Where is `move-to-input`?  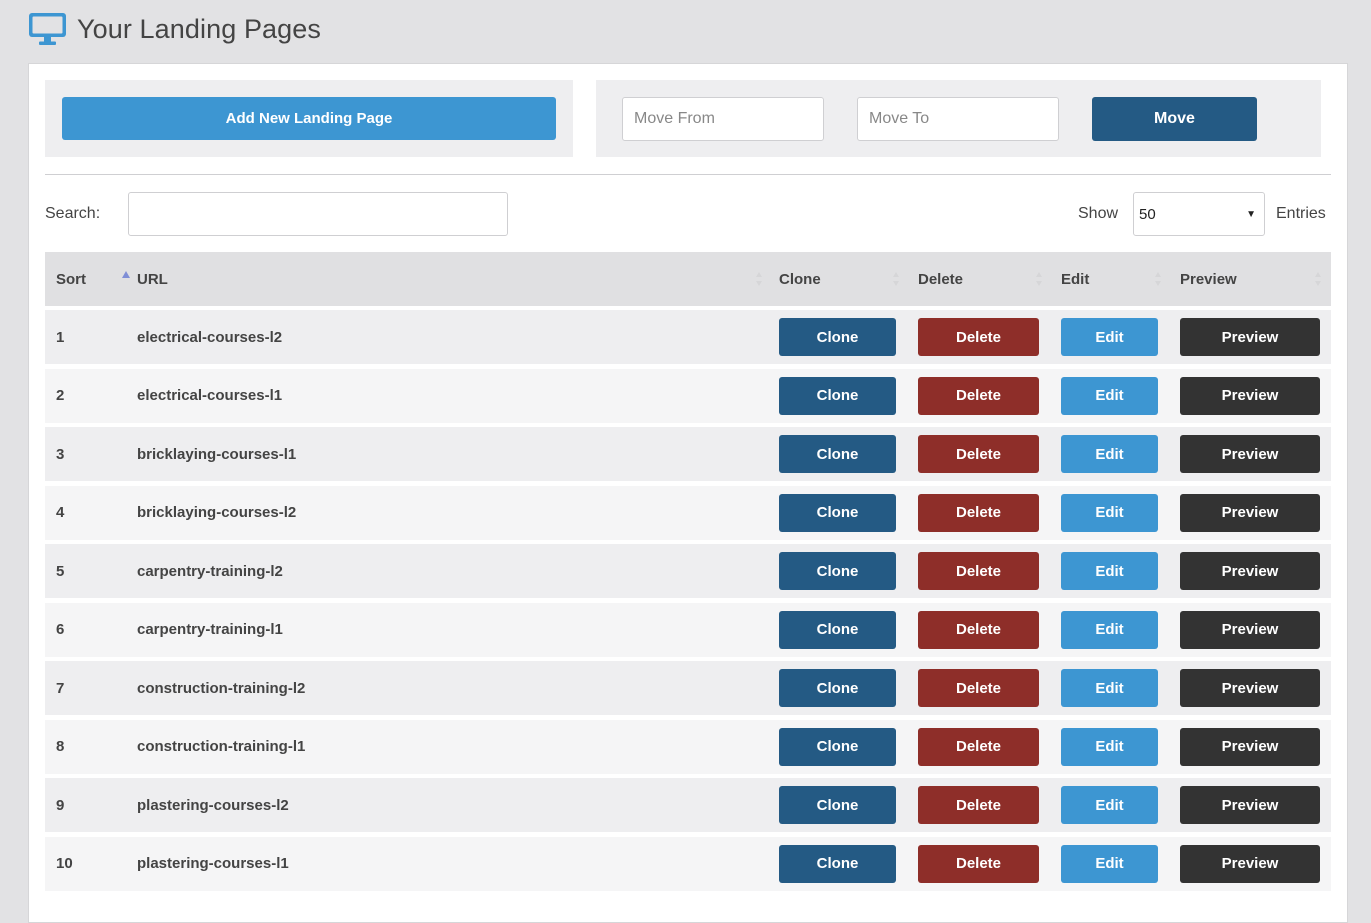 move-to-input is located at coordinates (958, 119).